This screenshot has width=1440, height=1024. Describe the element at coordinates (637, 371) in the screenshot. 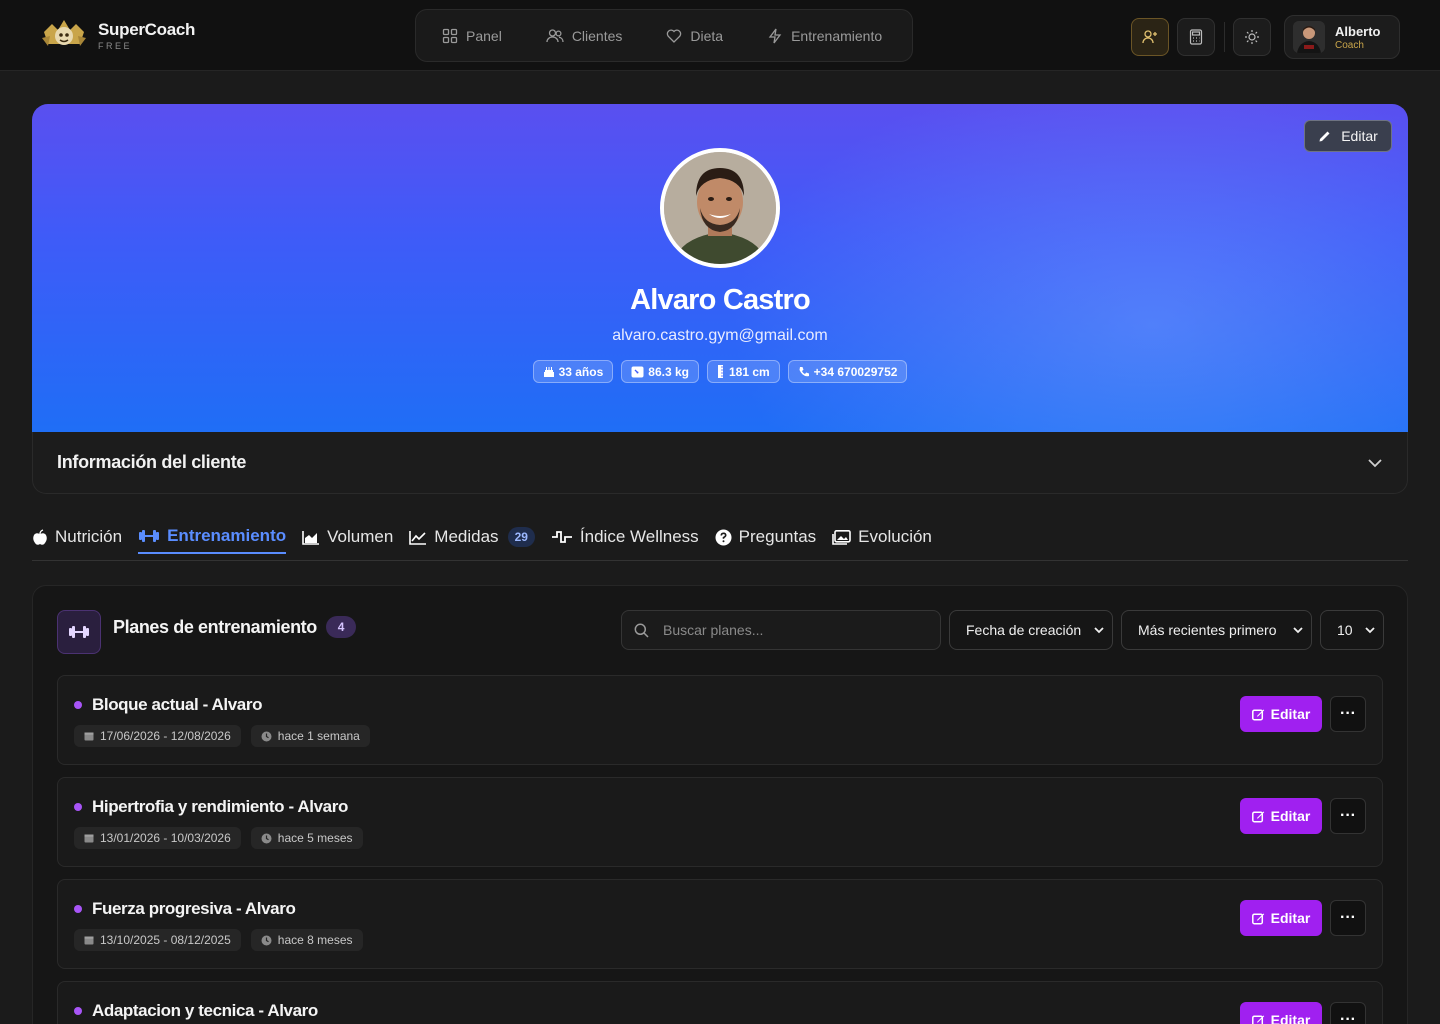

I see `scale-icon` at that location.